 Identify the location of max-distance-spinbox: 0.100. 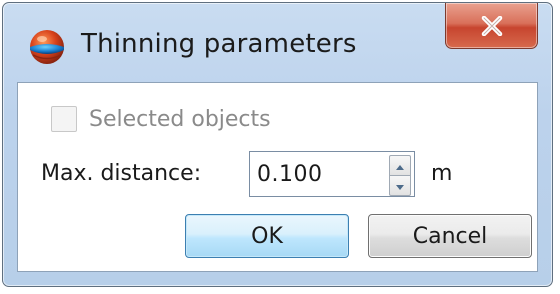
(332, 174).